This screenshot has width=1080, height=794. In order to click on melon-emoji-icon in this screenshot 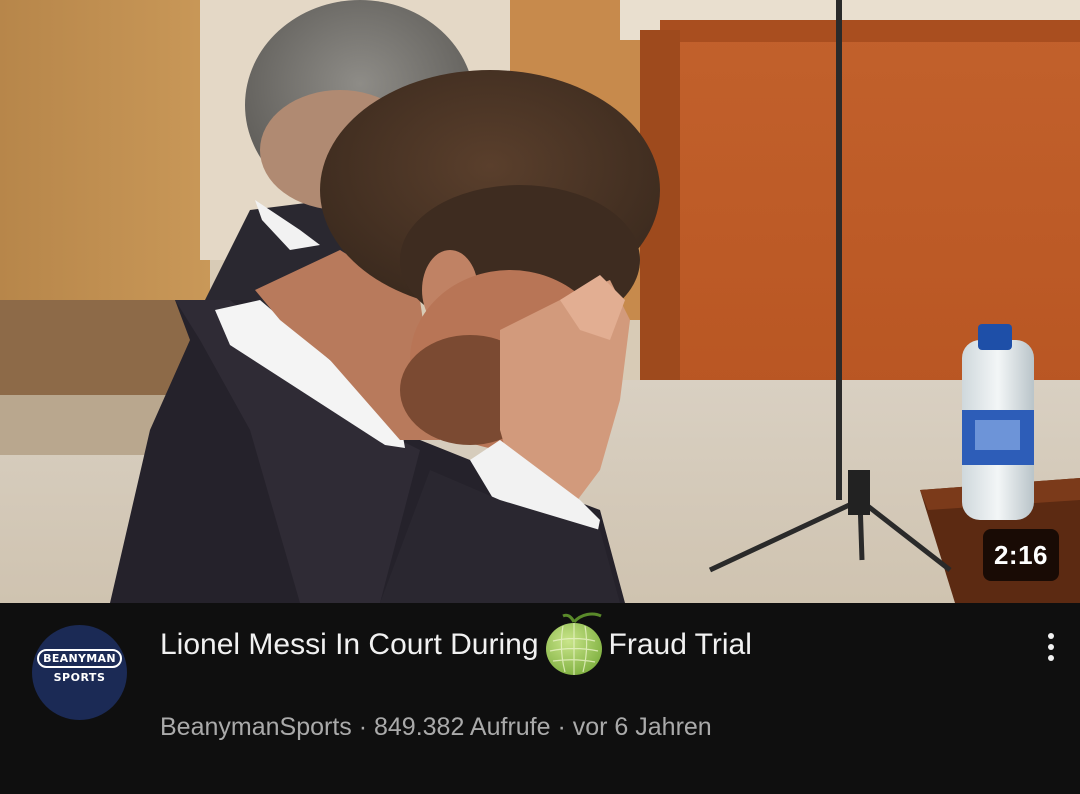, I will do `click(573, 644)`.